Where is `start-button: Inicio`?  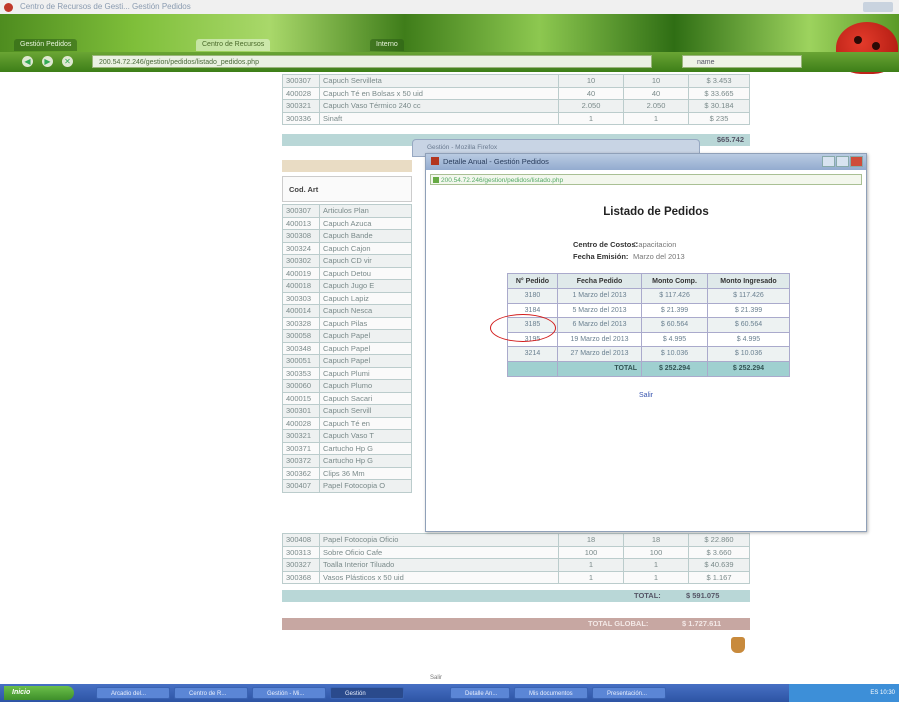
start-button: Inicio is located at coordinates (39, 693).